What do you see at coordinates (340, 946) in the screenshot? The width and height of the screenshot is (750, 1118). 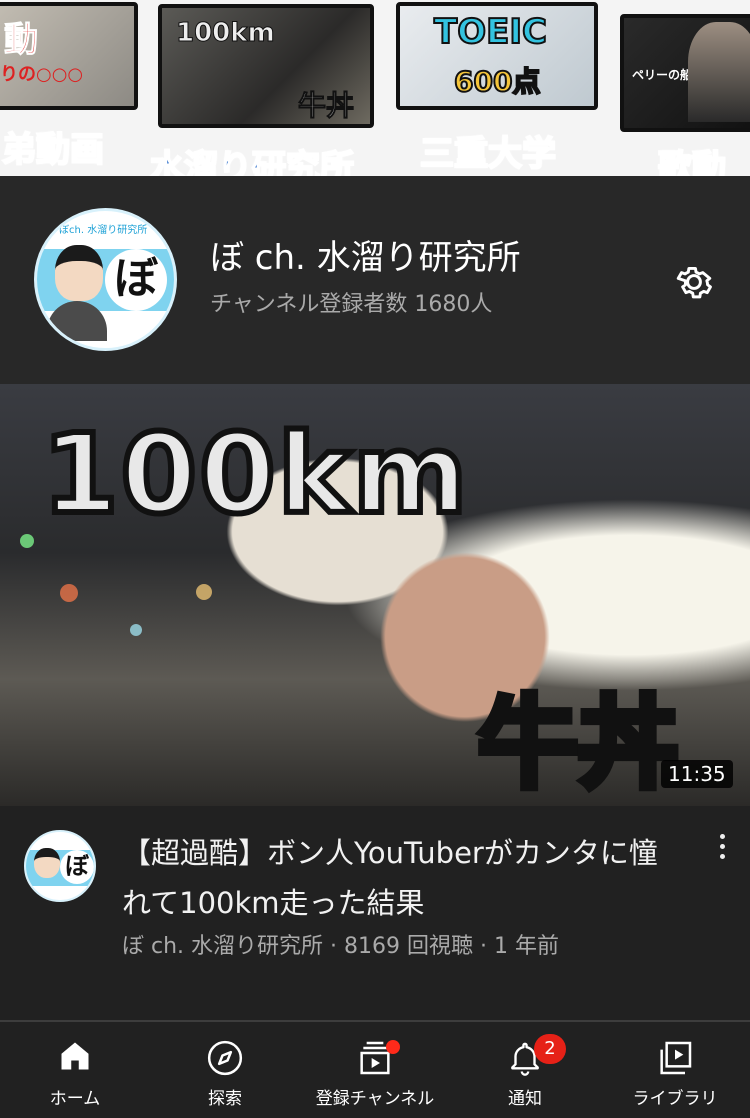 I see `video-meta: ぼ ch. 水溜り研究所 · 8169 回視聴 · 1 年前` at bounding box center [340, 946].